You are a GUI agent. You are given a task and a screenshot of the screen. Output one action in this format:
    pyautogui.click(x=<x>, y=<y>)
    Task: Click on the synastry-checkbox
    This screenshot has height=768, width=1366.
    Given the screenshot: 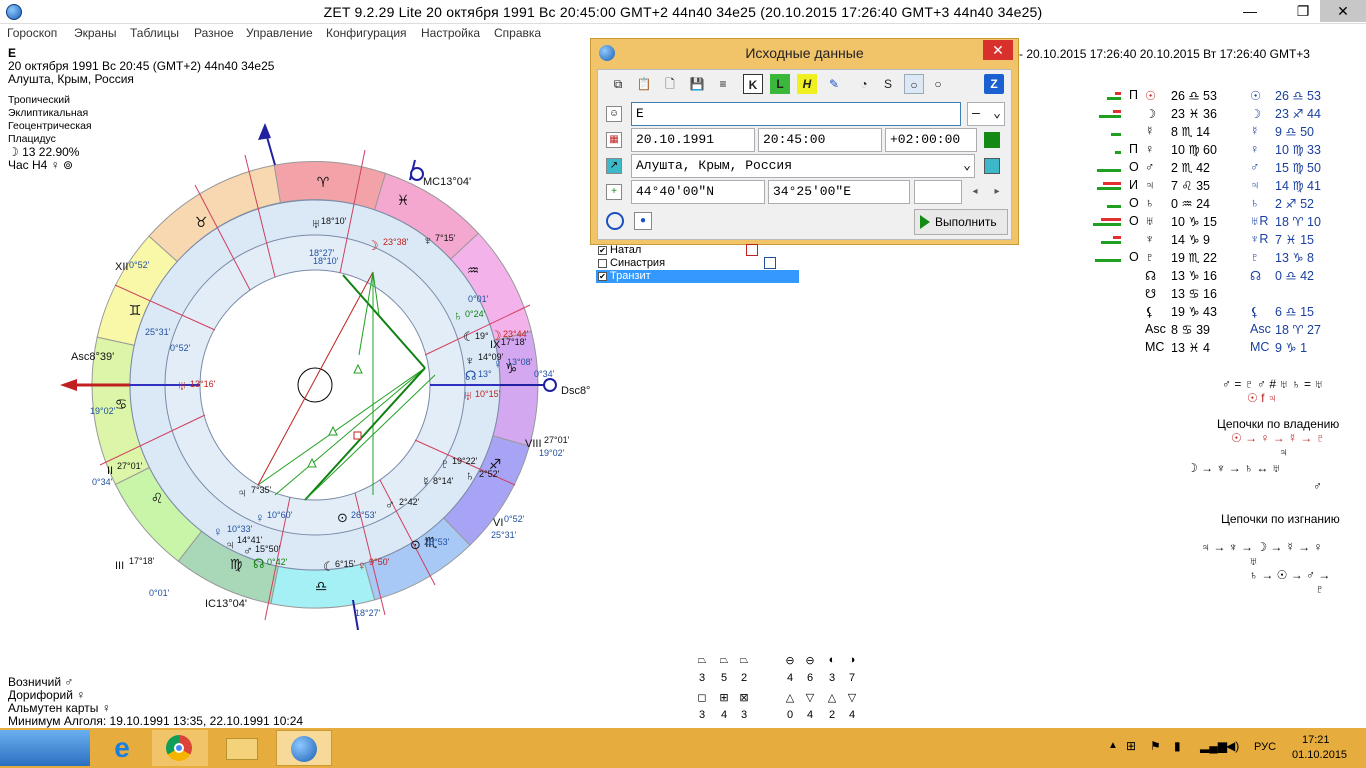 What is the action you would take?
    pyautogui.click(x=602, y=263)
    